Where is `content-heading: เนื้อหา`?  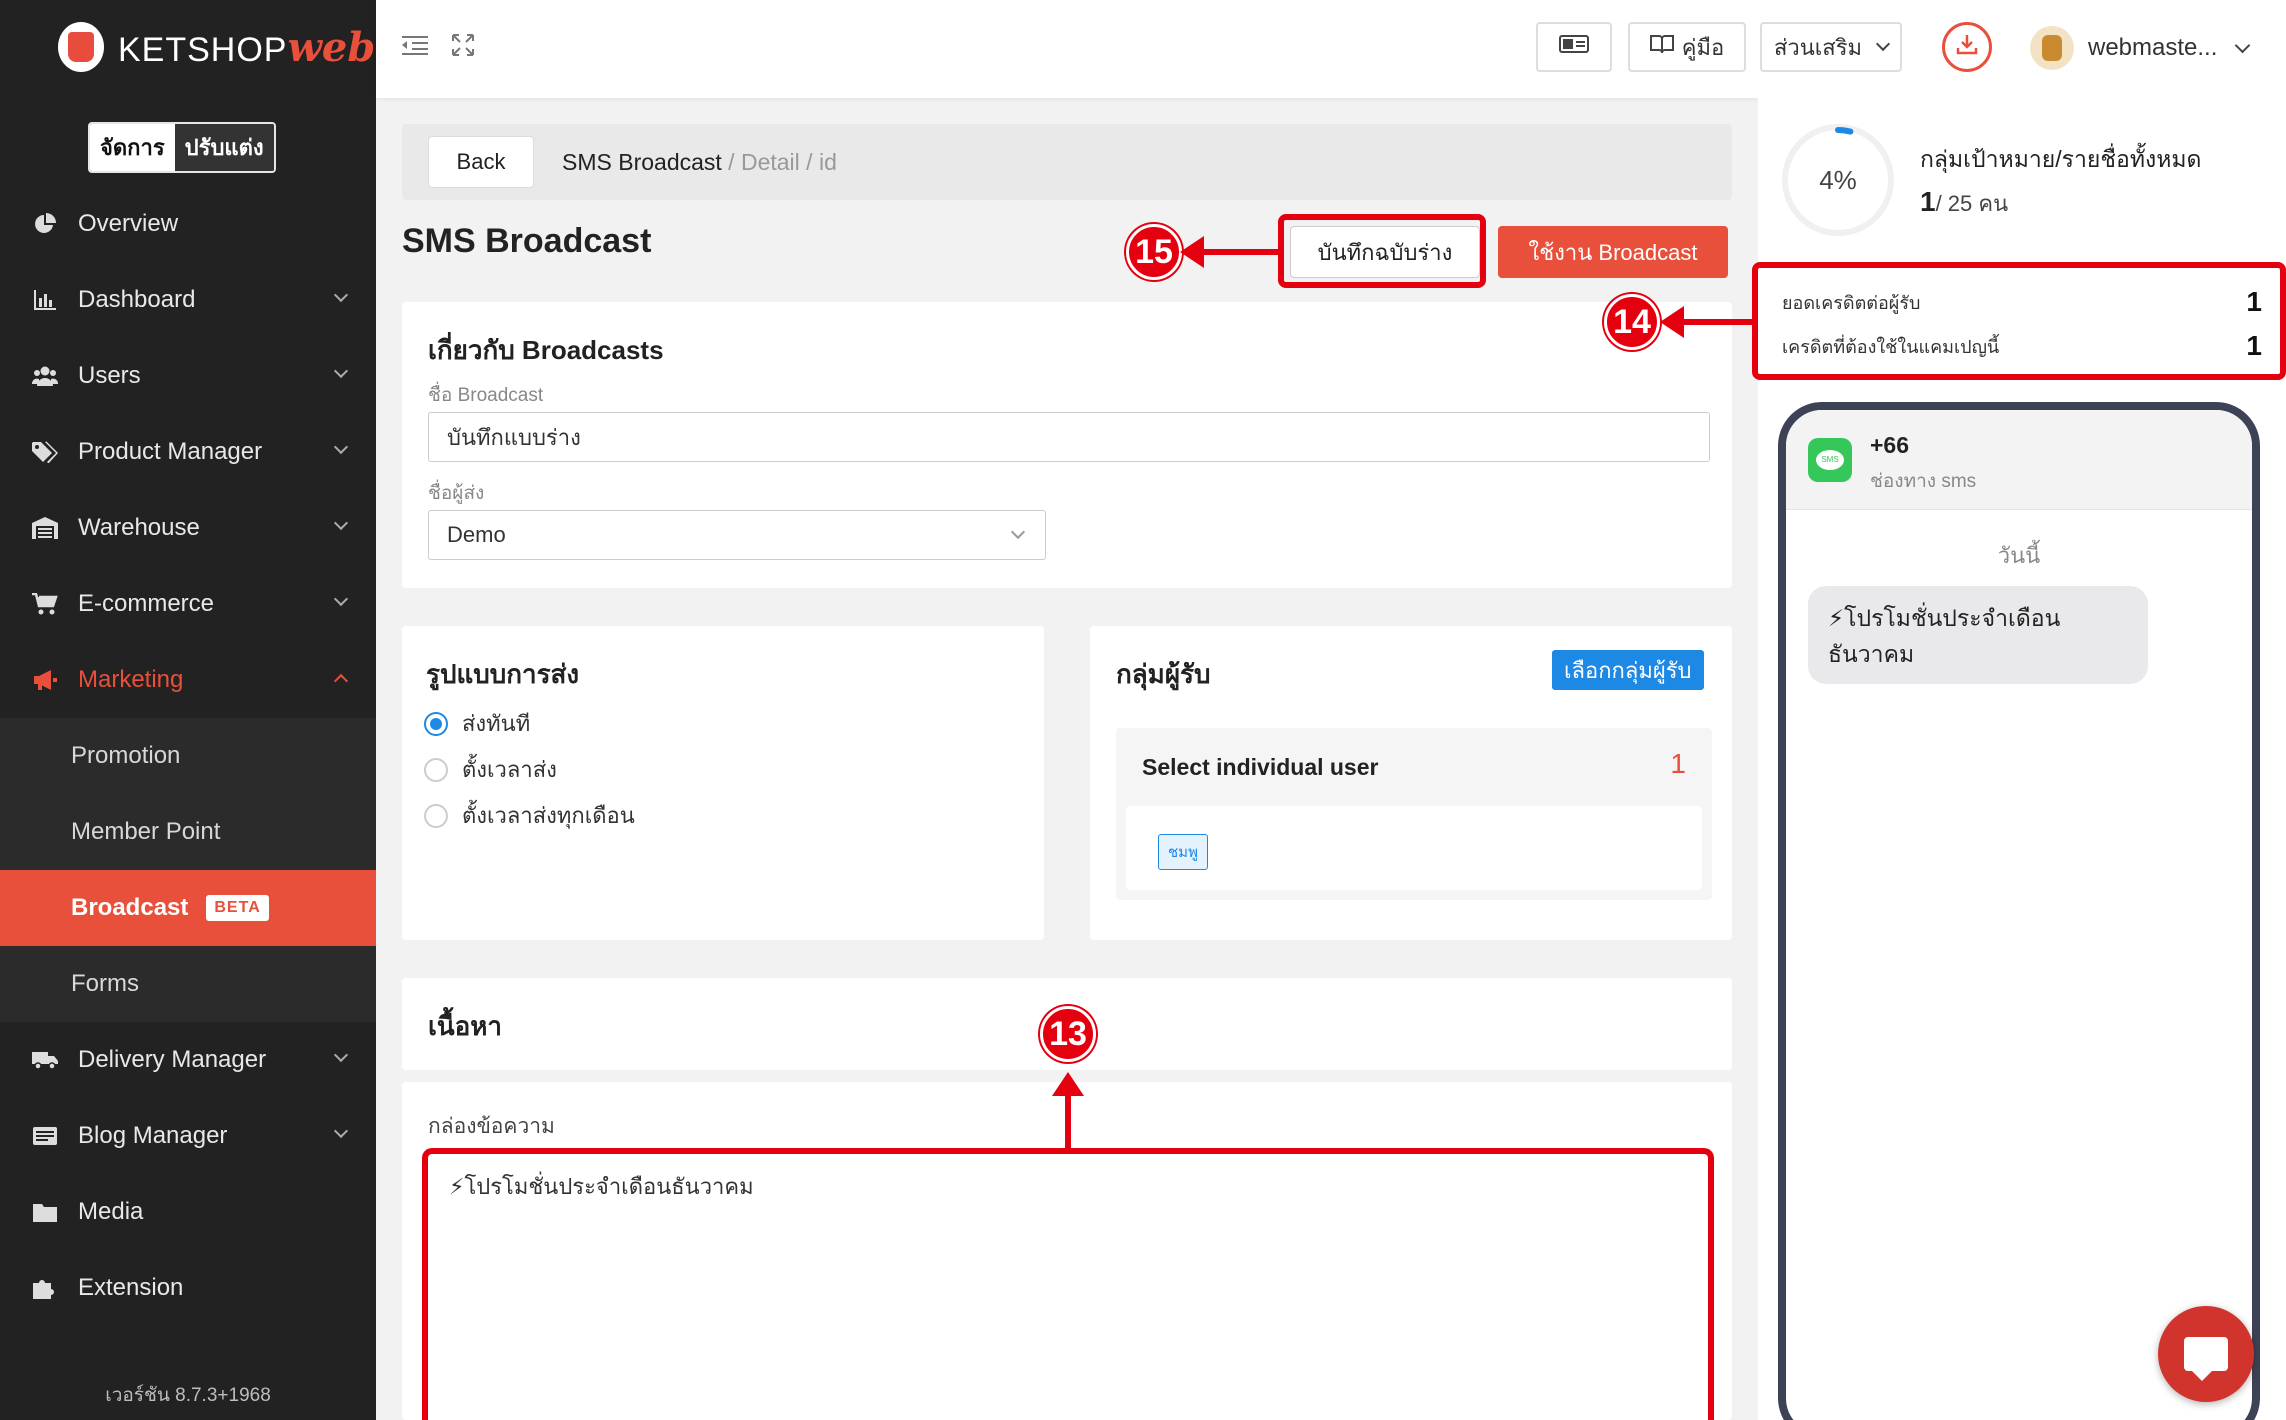
content-heading: เนื้อหา is located at coordinates (465, 1026).